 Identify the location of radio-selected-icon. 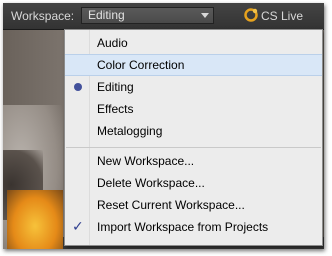
(78, 87).